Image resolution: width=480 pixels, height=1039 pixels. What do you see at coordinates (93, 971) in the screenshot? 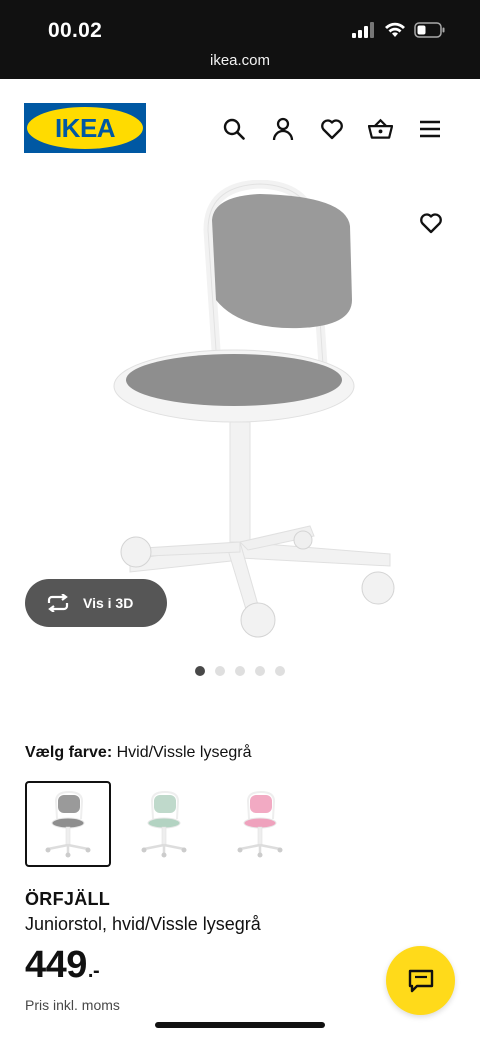
I see `price-suffix: .-` at bounding box center [93, 971].